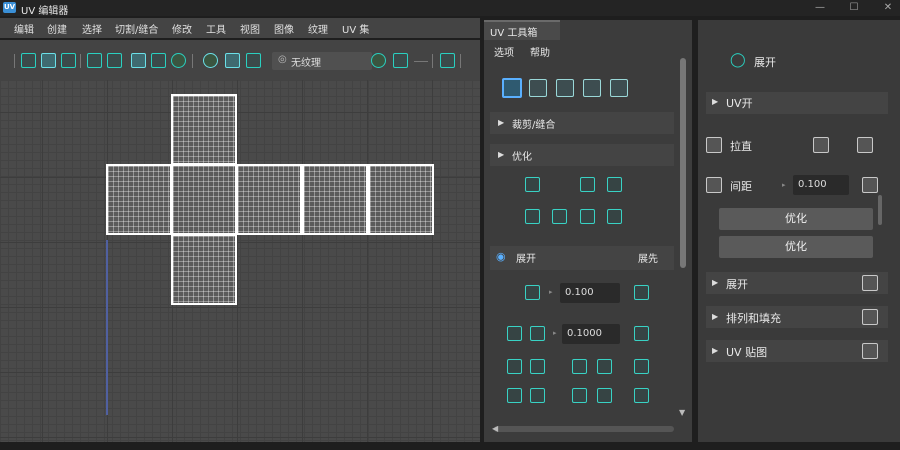 Image resolution: width=900 pixels, height=450 pixels. I want to click on menu-create: 创建, so click(57, 28).